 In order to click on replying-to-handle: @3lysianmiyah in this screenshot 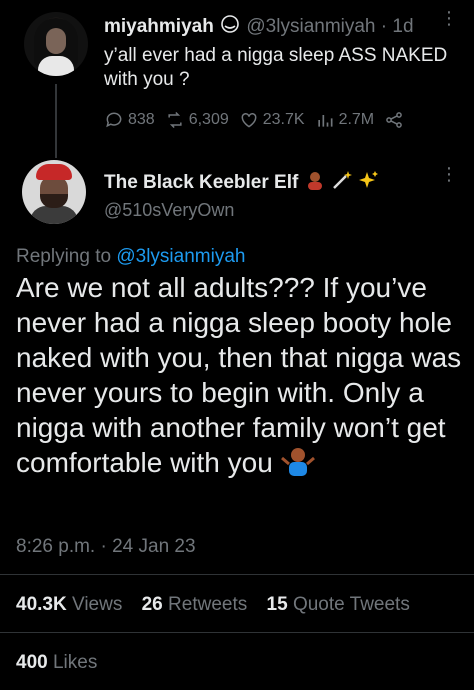, I will do `click(180, 256)`.